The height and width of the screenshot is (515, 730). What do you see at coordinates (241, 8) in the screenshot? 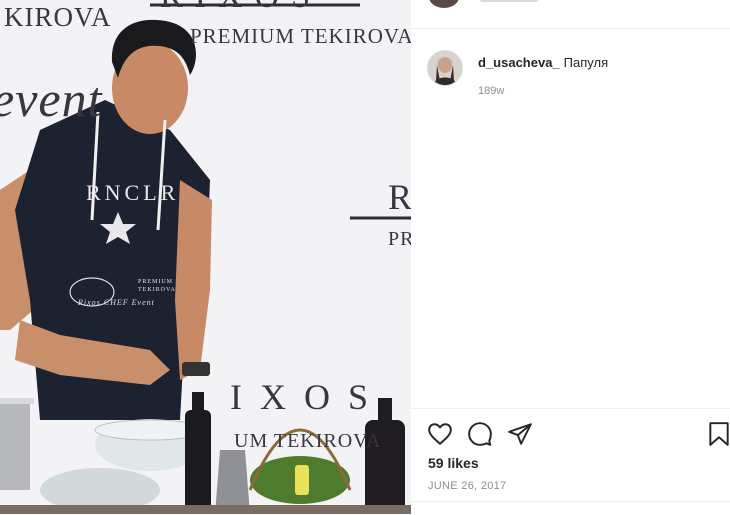
I see `banner-brand-top: RIXOS` at bounding box center [241, 8].